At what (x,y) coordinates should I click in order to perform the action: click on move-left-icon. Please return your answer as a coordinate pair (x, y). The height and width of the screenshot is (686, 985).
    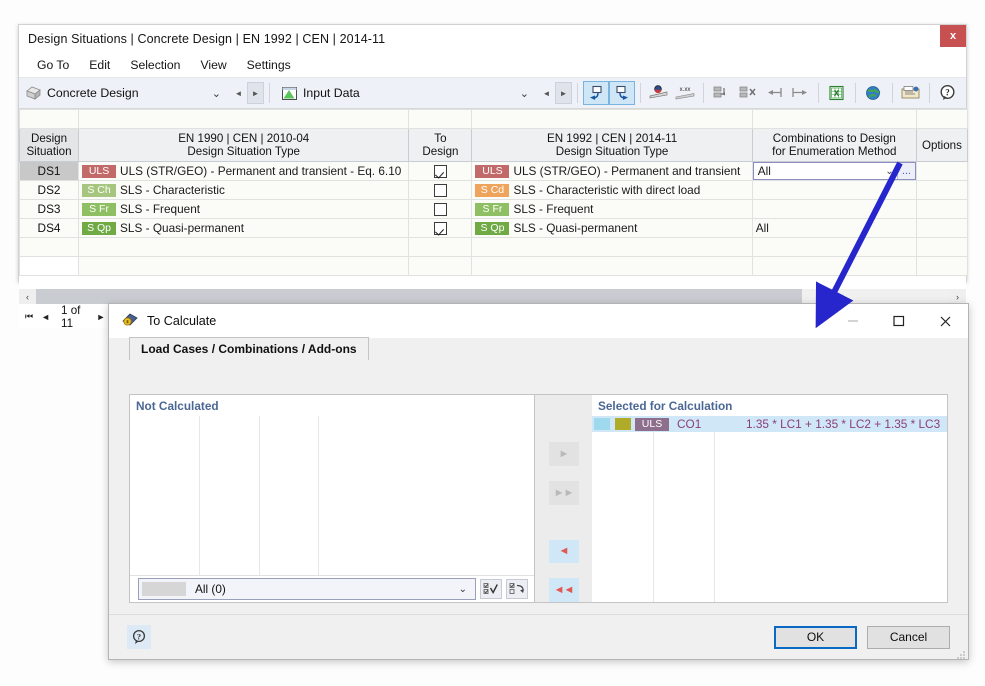
    Looking at the image, I should click on (775, 92).